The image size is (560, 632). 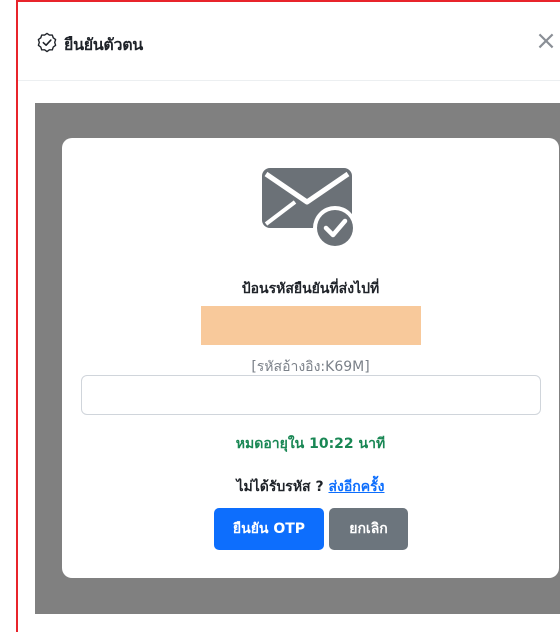 What do you see at coordinates (368, 529) in the screenshot?
I see `cancel-button: ยกเลิก` at bounding box center [368, 529].